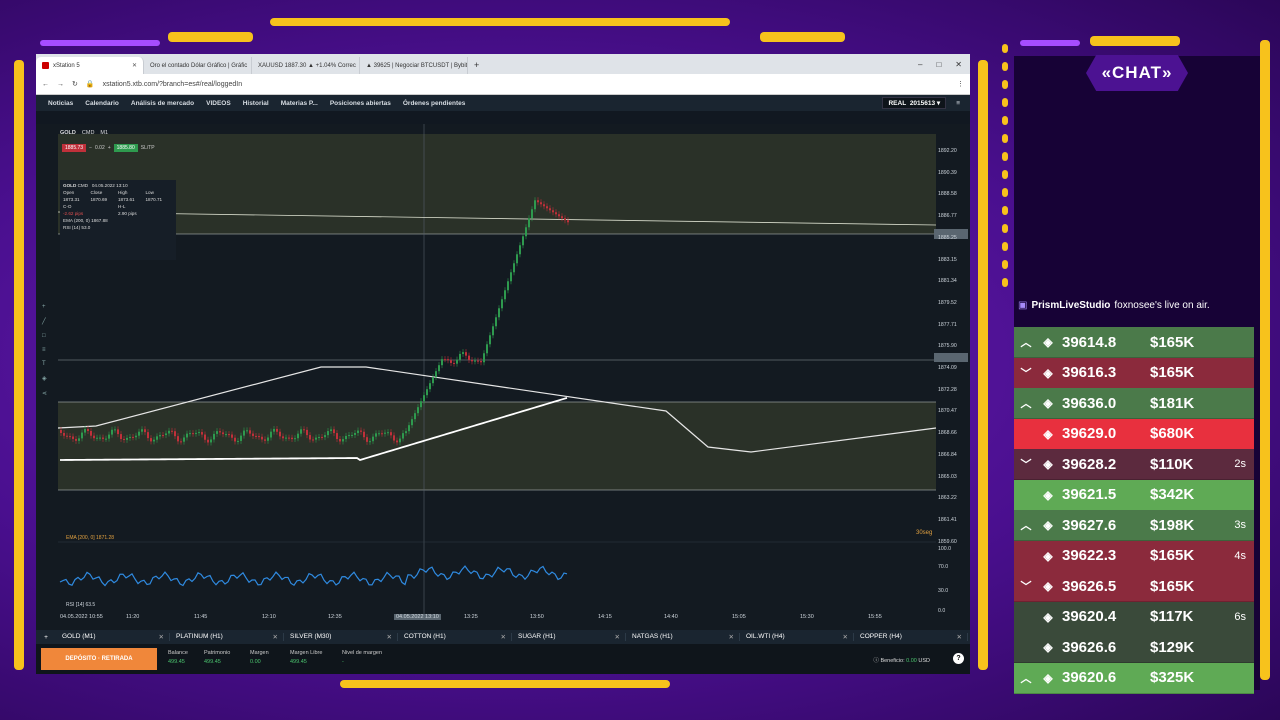 This screenshot has height=720, width=1280. What do you see at coordinates (414, 65) in the screenshot?
I see `tab-bybit: ▲ 39625 | Negociar BTCUSDT | Bybit✕` at bounding box center [414, 65].